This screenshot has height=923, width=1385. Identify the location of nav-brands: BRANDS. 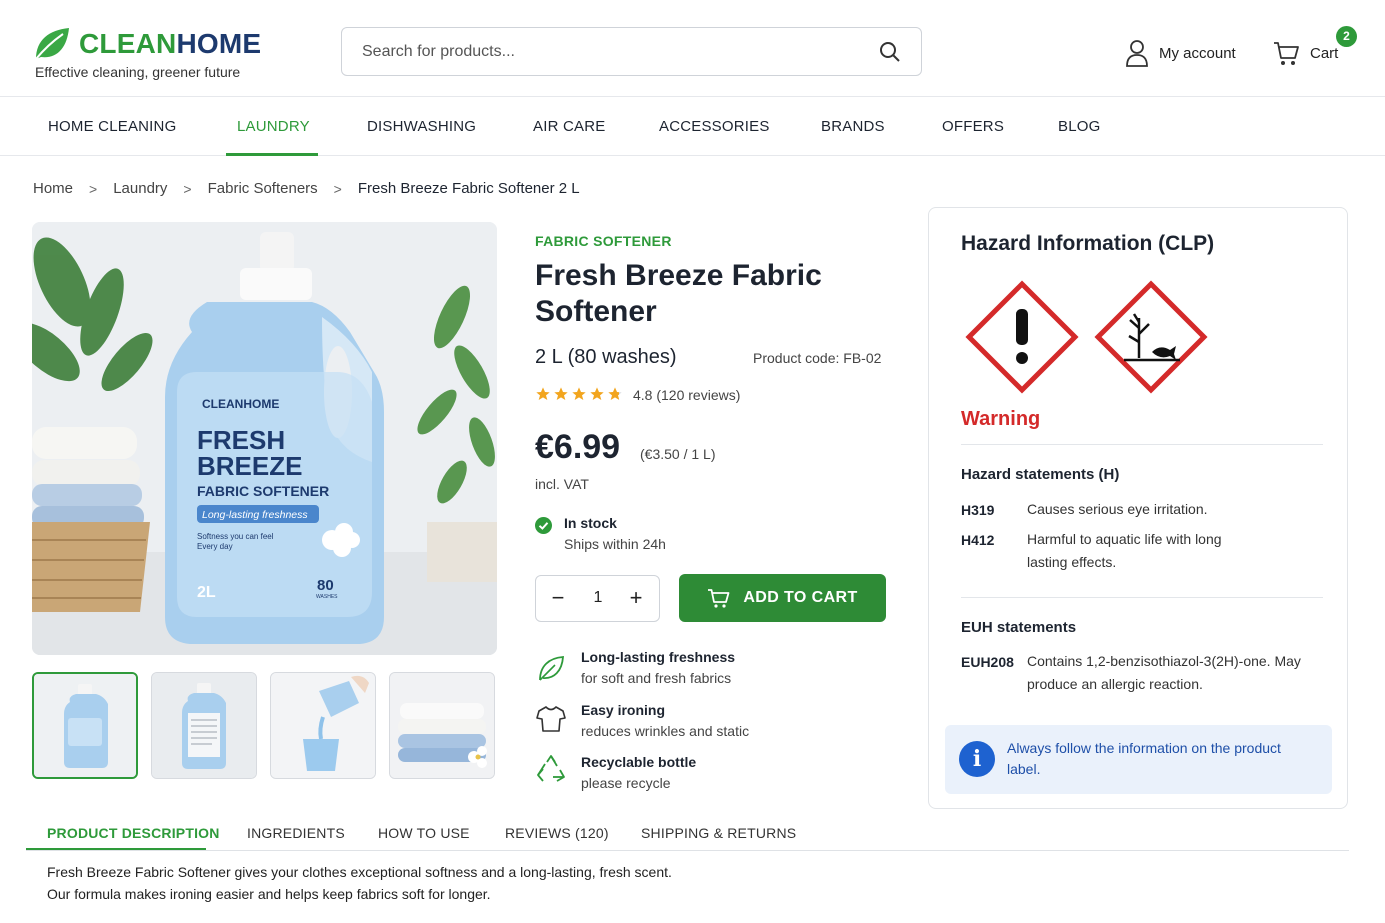
(853, 126).